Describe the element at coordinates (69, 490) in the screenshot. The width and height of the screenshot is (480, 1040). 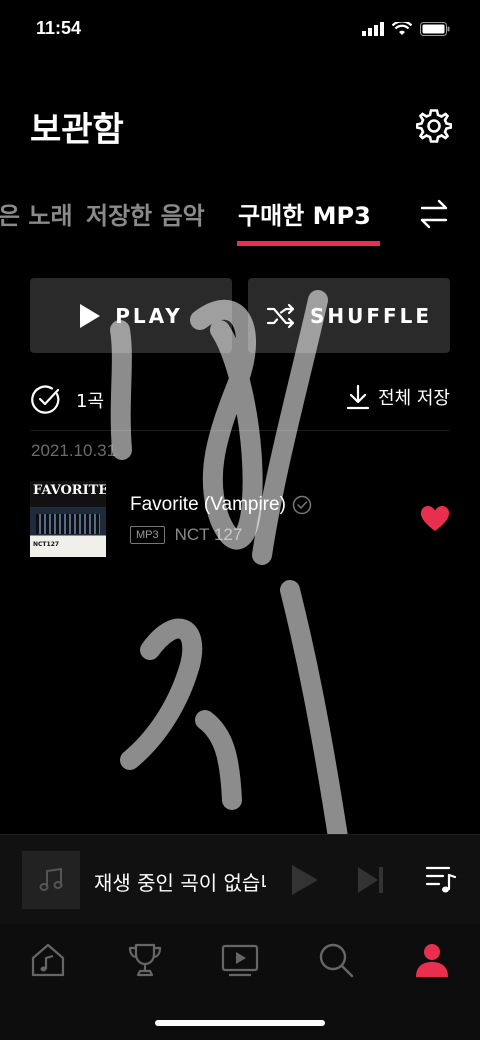
I see `album-cover-title: FAVORITE` at that location.